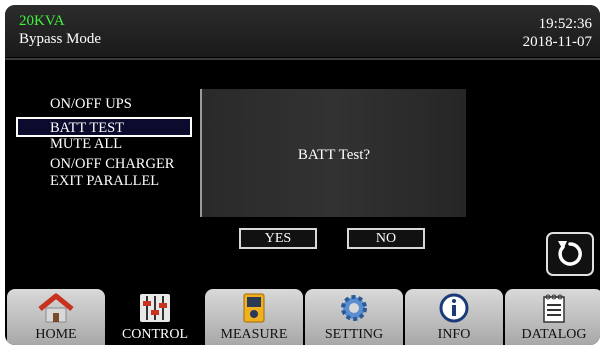  I want to click on home-icon, so click(56, 308).